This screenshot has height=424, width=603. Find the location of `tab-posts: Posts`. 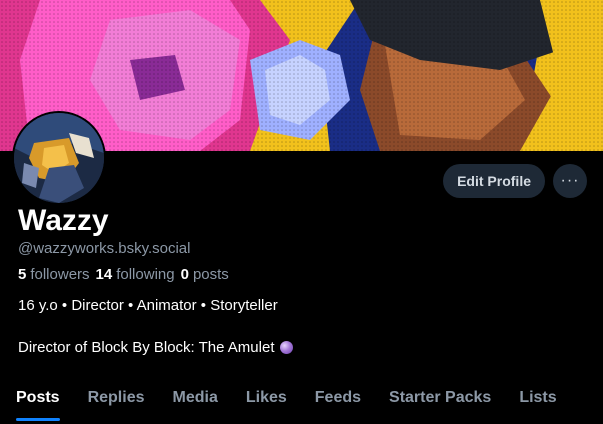

tab-posts: Posts is located at coordinates (37, 399).